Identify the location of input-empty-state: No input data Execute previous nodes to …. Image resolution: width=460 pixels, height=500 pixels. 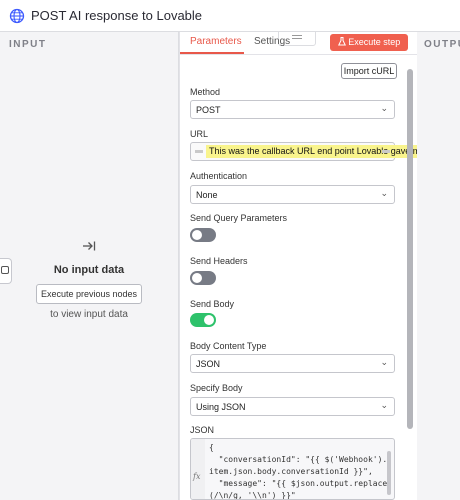
(89, 279).